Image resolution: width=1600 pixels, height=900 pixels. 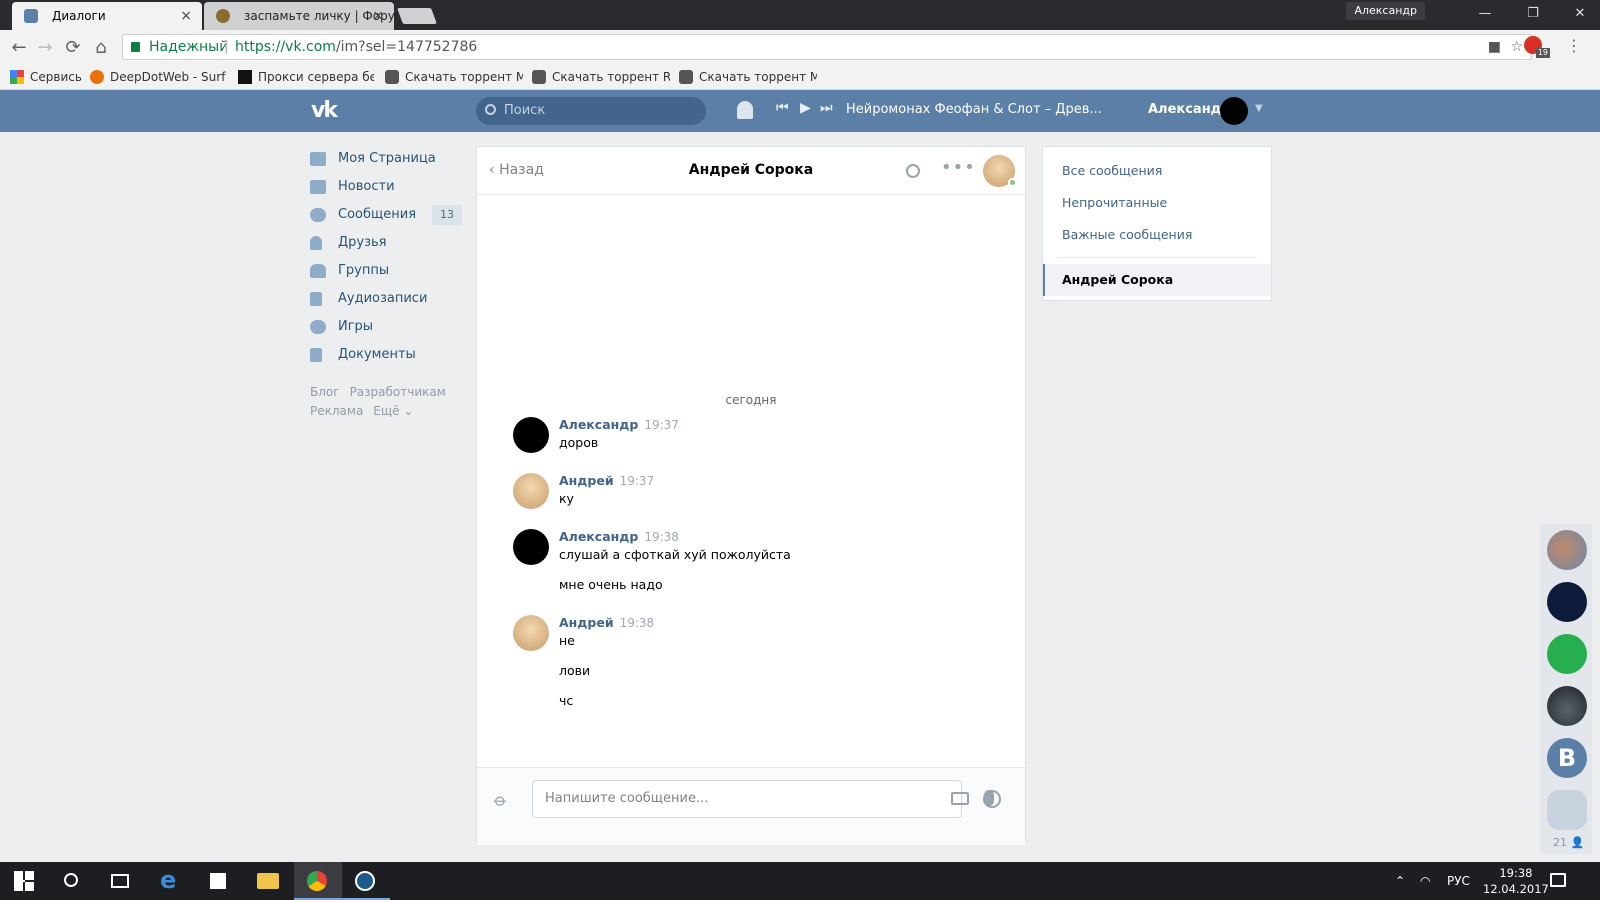 What do you see at coordinates (19, 48) in the screenshot?
I see `back-arrow-icon: ←` at bounding box center [19, 48].